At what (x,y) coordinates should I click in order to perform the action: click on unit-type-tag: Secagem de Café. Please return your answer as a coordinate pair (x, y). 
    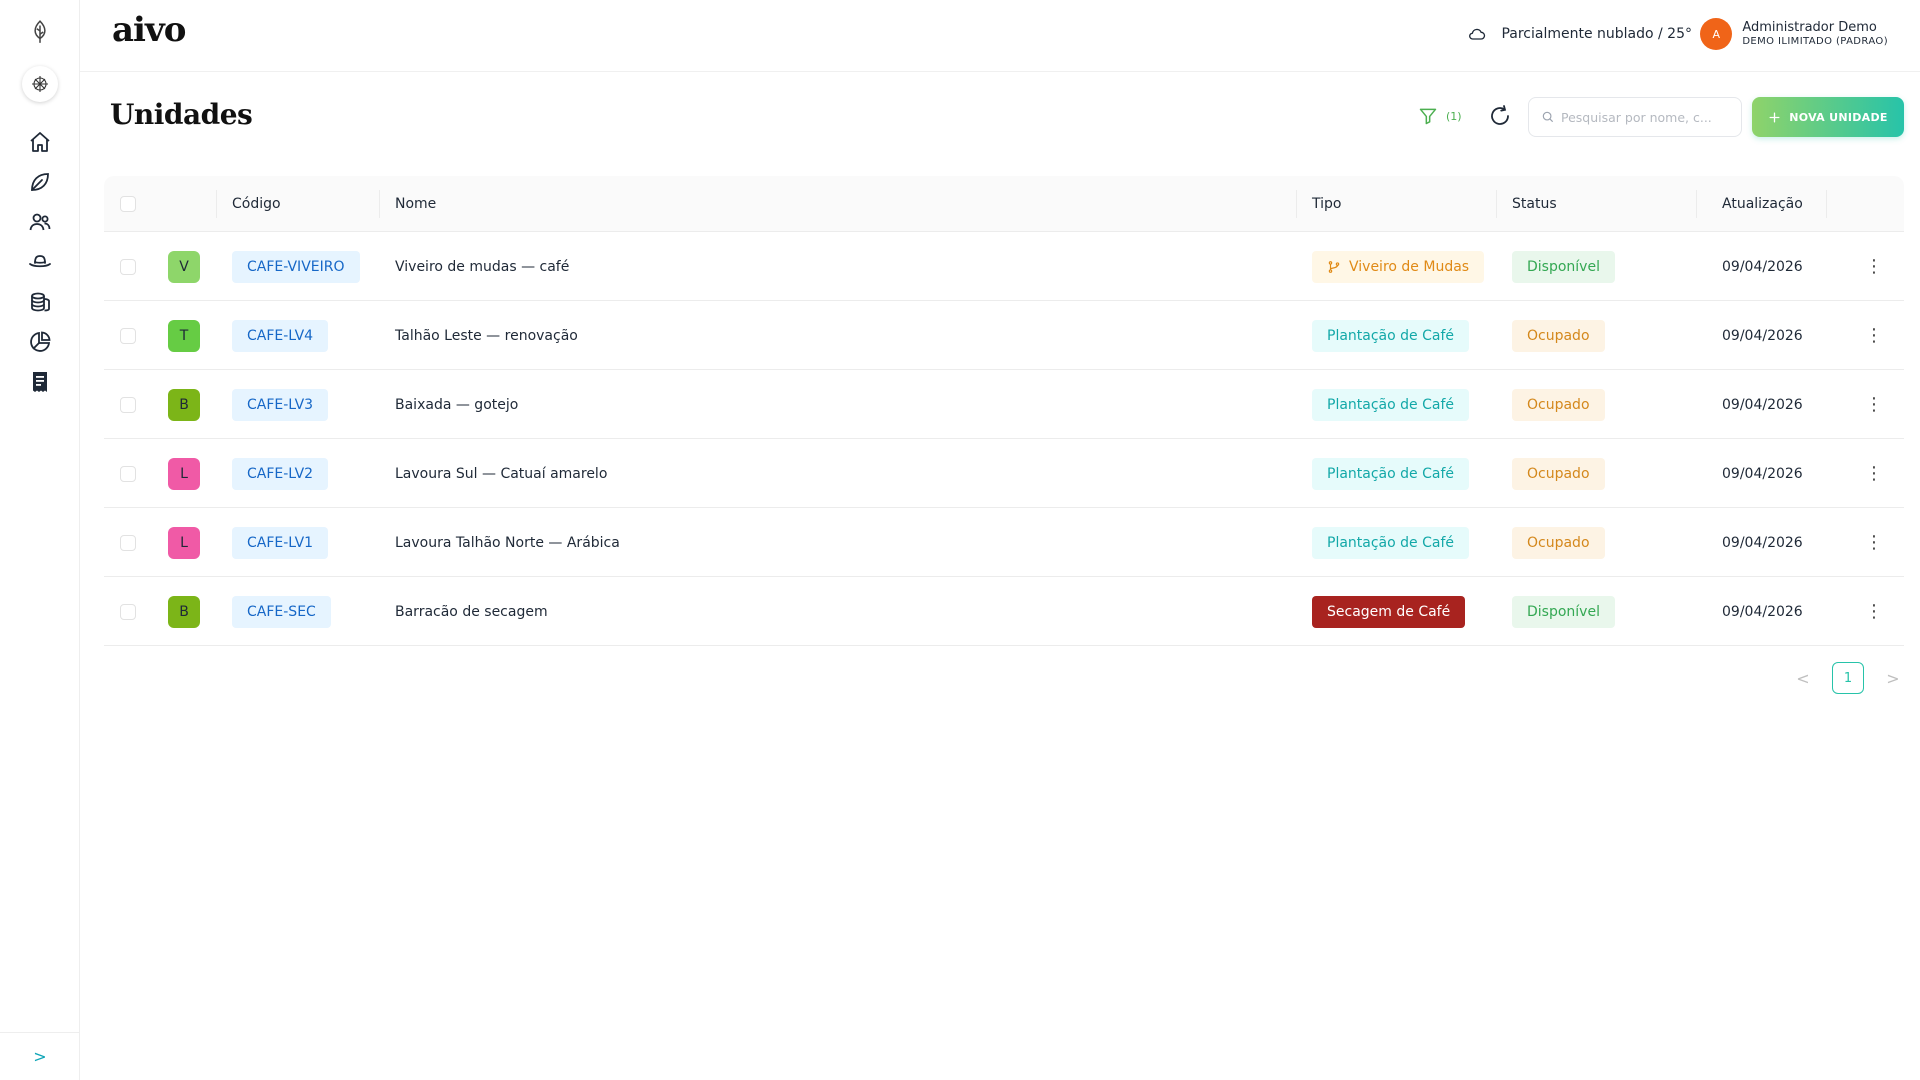
    Looking at the image, I should click on (1389, 611).